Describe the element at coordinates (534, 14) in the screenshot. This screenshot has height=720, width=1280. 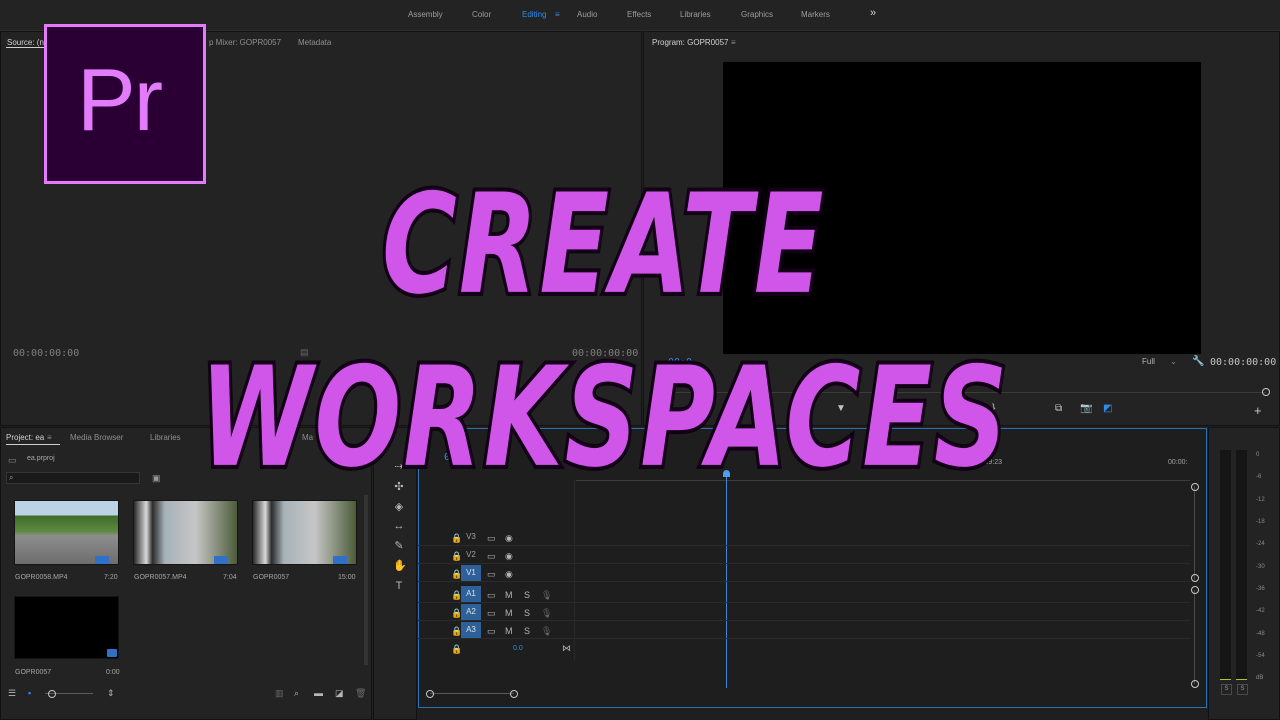
I see `workspace-tab-editing: Editing` at that location.